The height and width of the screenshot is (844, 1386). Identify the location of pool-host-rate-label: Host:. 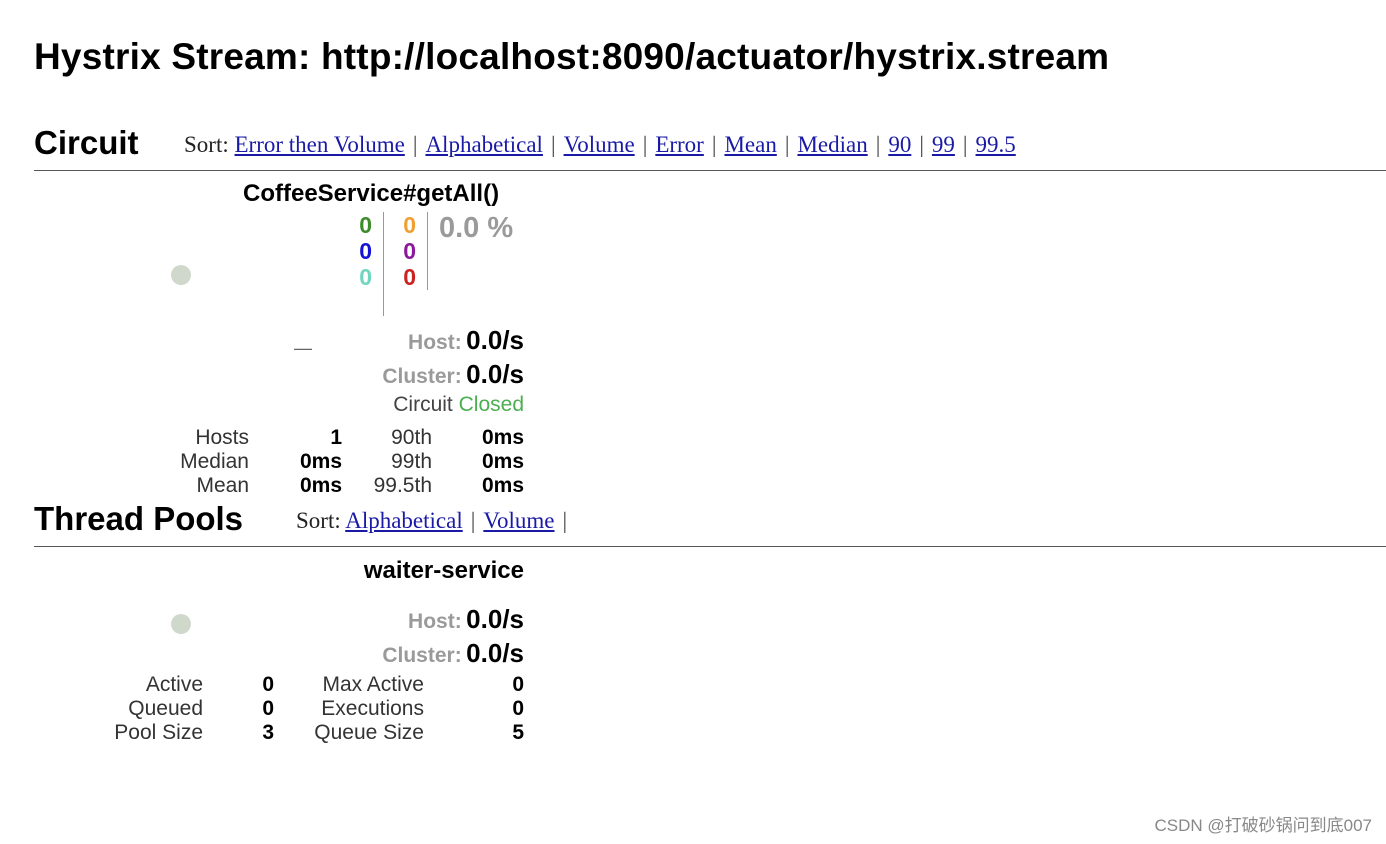
(435, 621).